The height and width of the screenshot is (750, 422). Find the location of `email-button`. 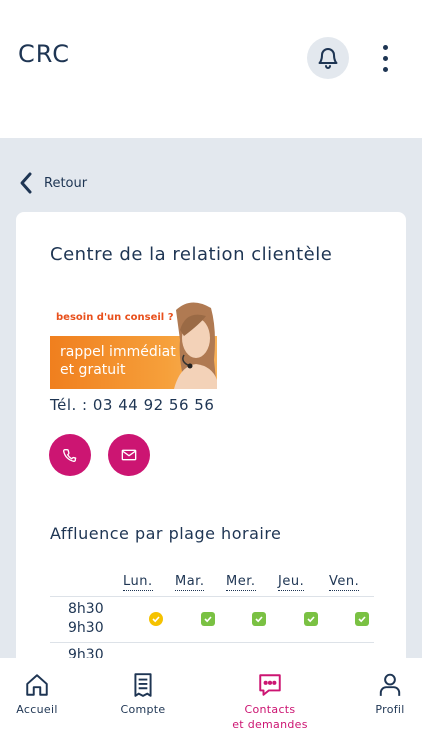

email-button is located at coordinates (129, 455).